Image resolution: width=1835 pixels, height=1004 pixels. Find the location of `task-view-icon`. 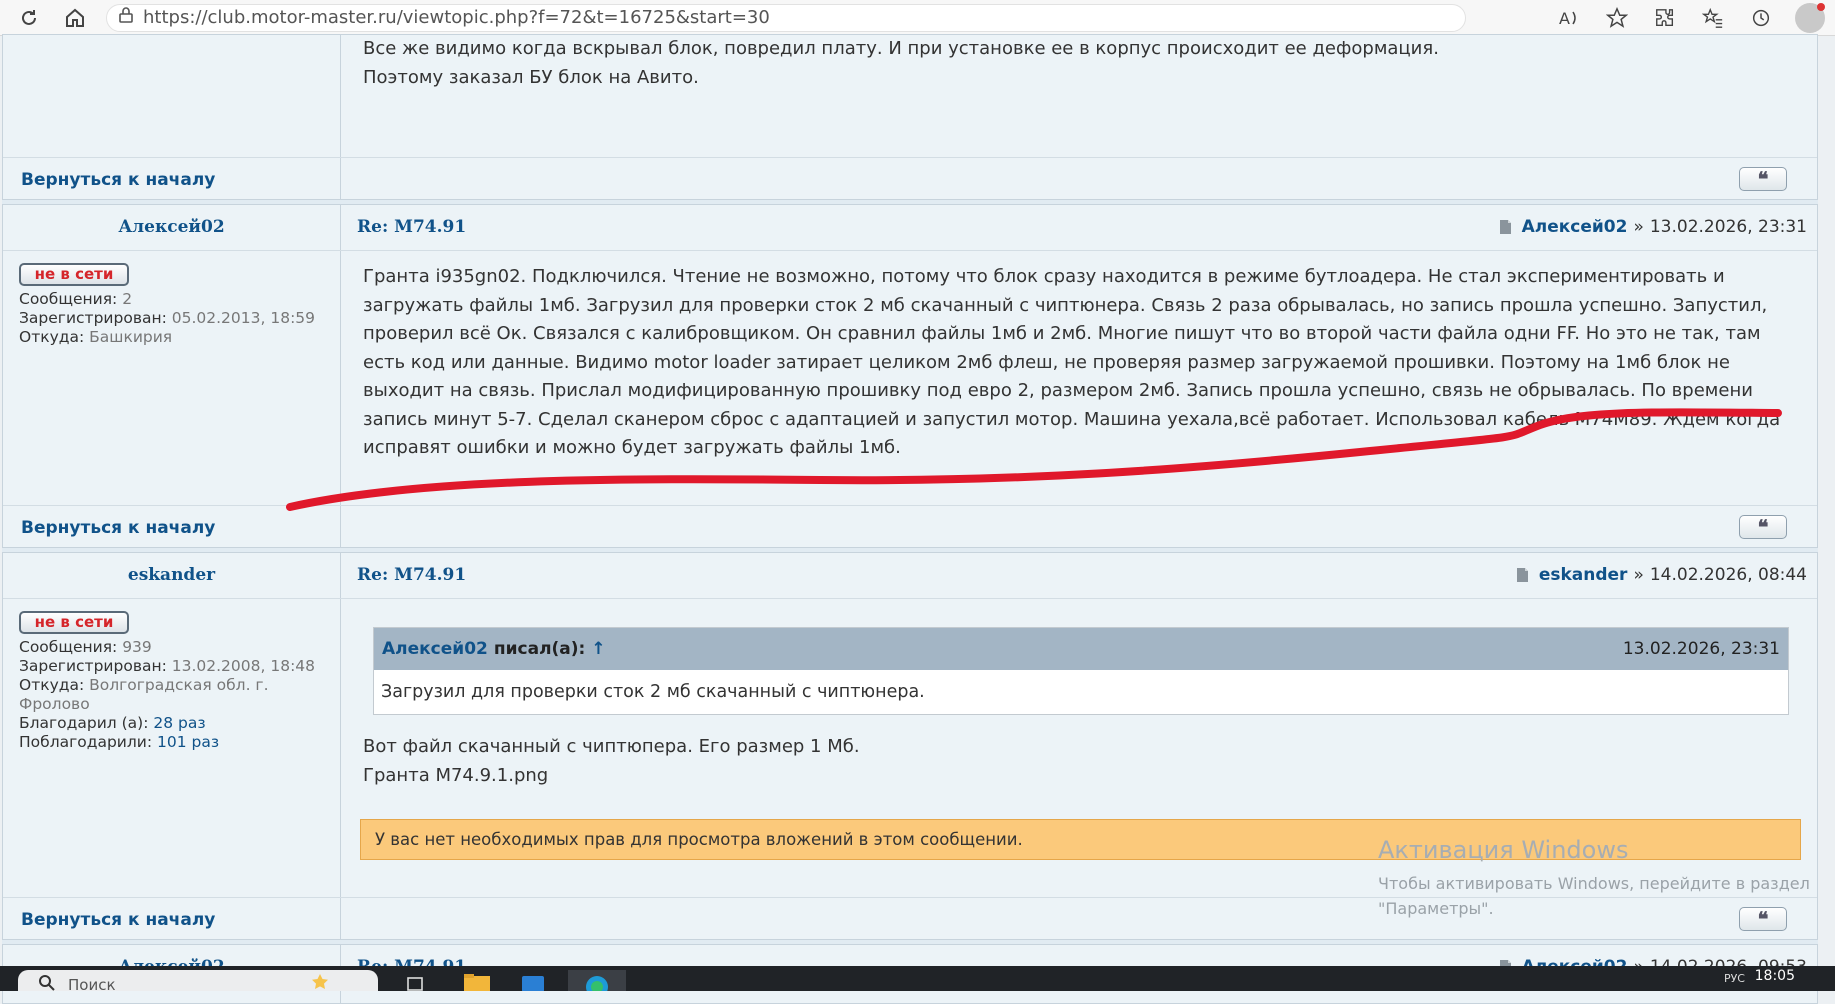

task-view-icon is located at coordinates (416, 980).